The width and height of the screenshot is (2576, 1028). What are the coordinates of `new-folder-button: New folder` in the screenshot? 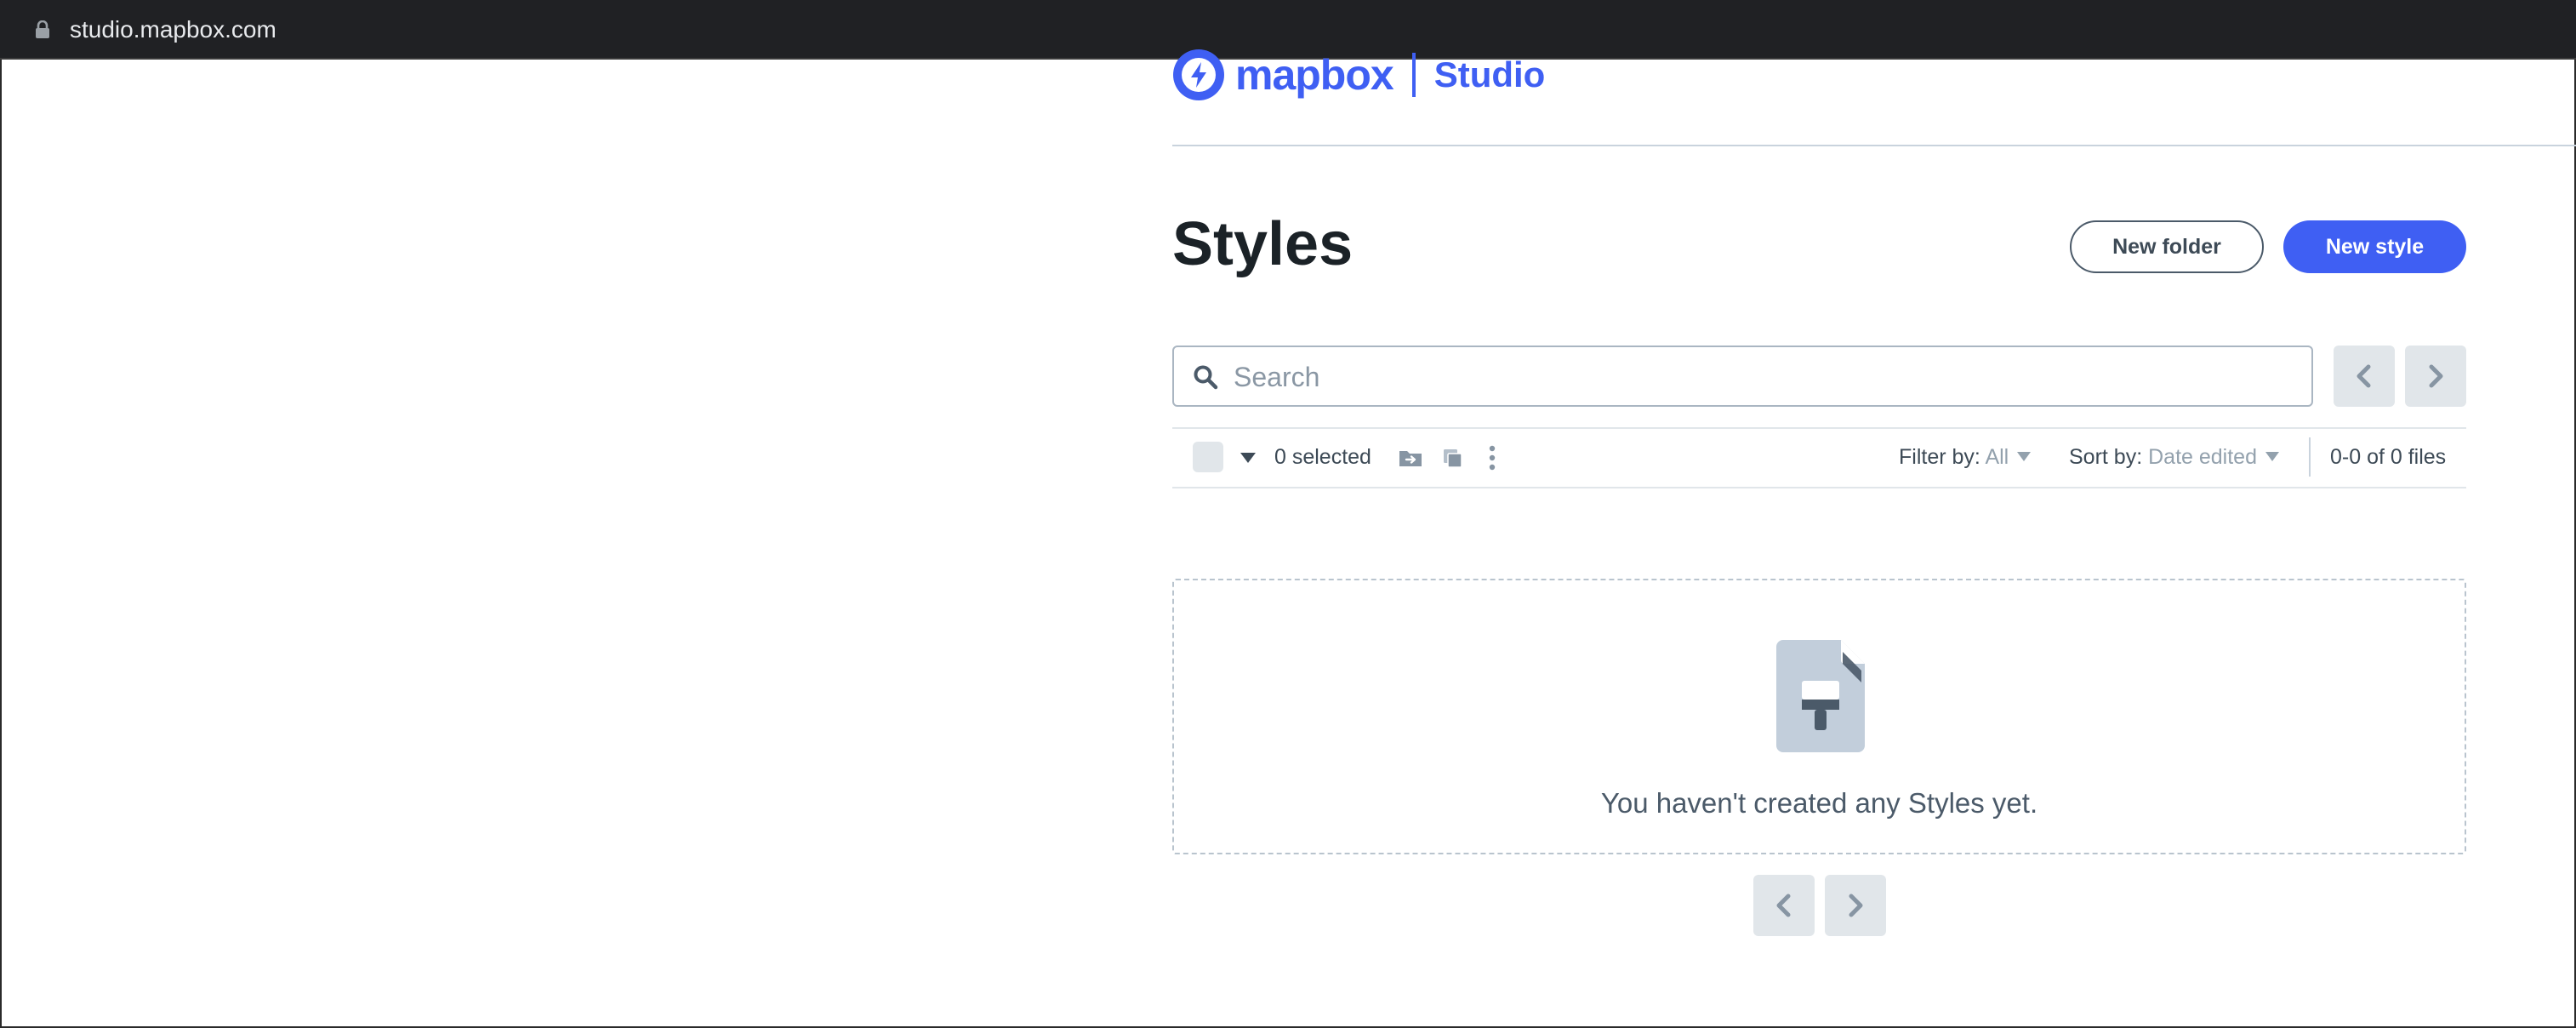 It's located at (2167, 247).